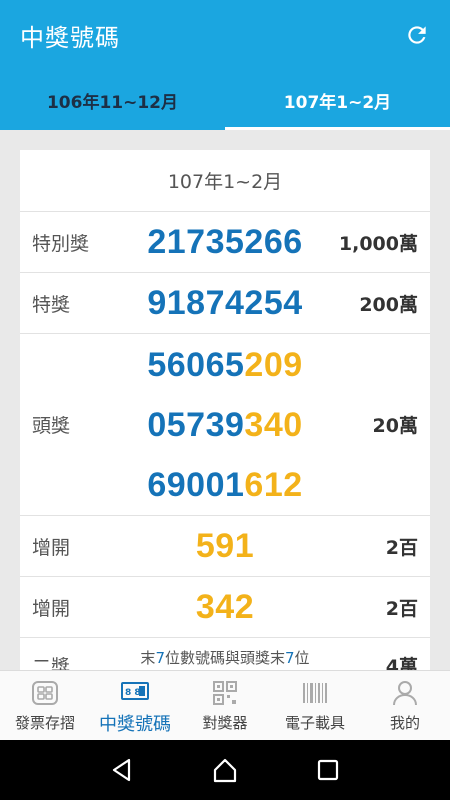  I want to click on bottom-navigation: 發票存摺 8 8 中獎號碼 對獎器 電子載具 我的, so click(225, 705).